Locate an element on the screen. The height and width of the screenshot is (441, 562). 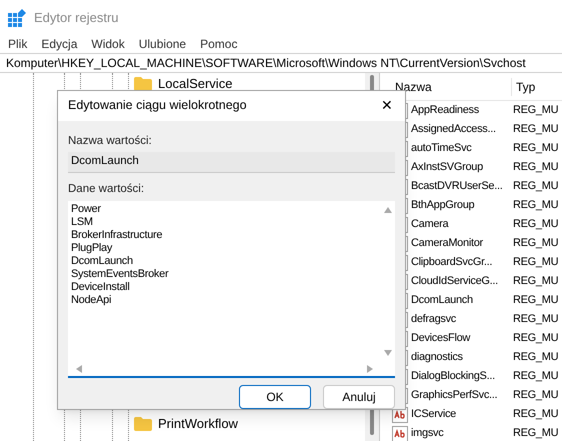
menu-item: Plik is located at coordinates (18, 43).